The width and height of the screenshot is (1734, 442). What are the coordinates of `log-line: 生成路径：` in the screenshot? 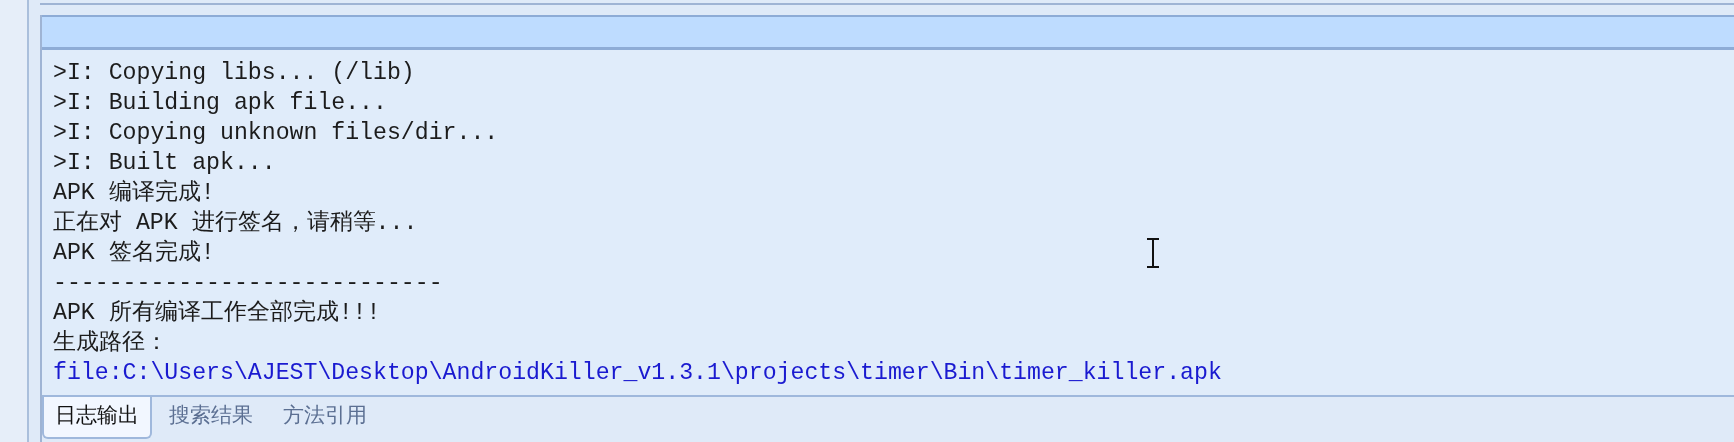 It's located at (110, 343).